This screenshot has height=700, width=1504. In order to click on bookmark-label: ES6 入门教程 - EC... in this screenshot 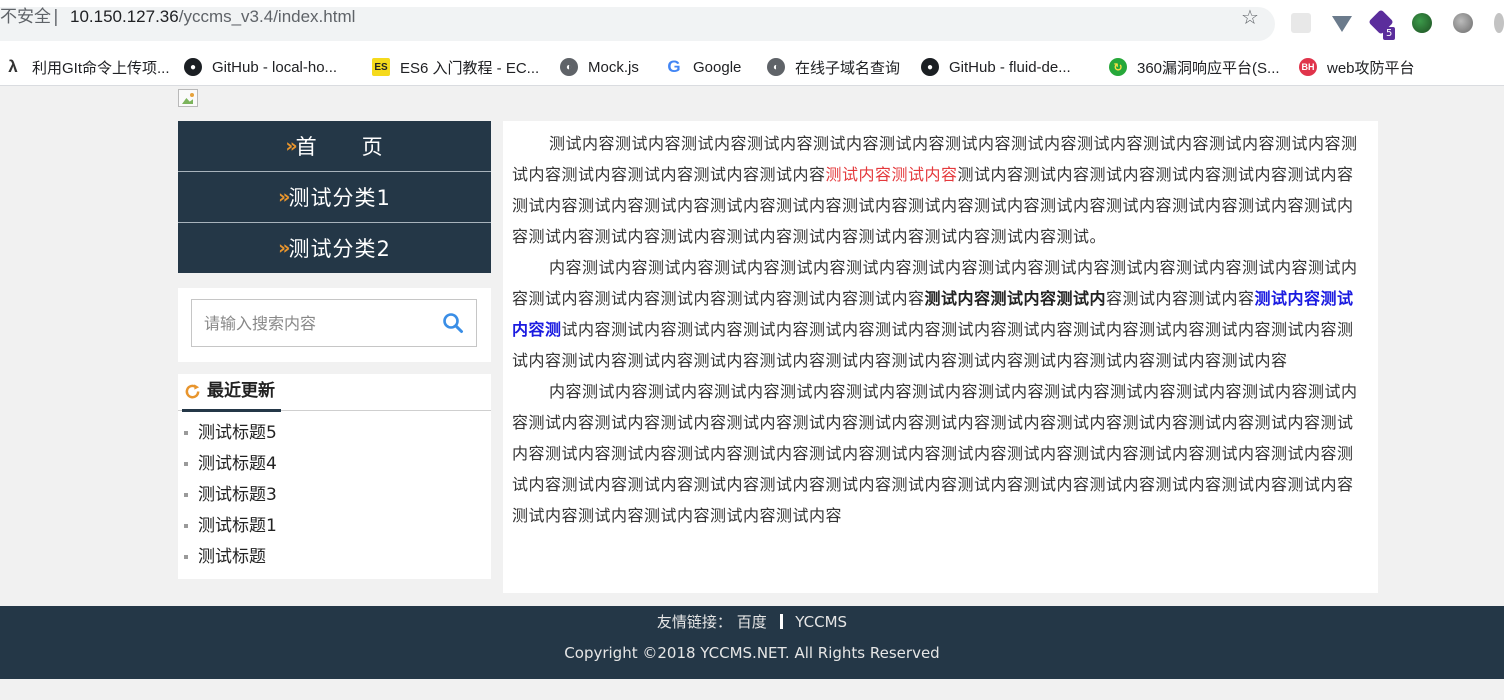, I will do `click(470, 68)`.